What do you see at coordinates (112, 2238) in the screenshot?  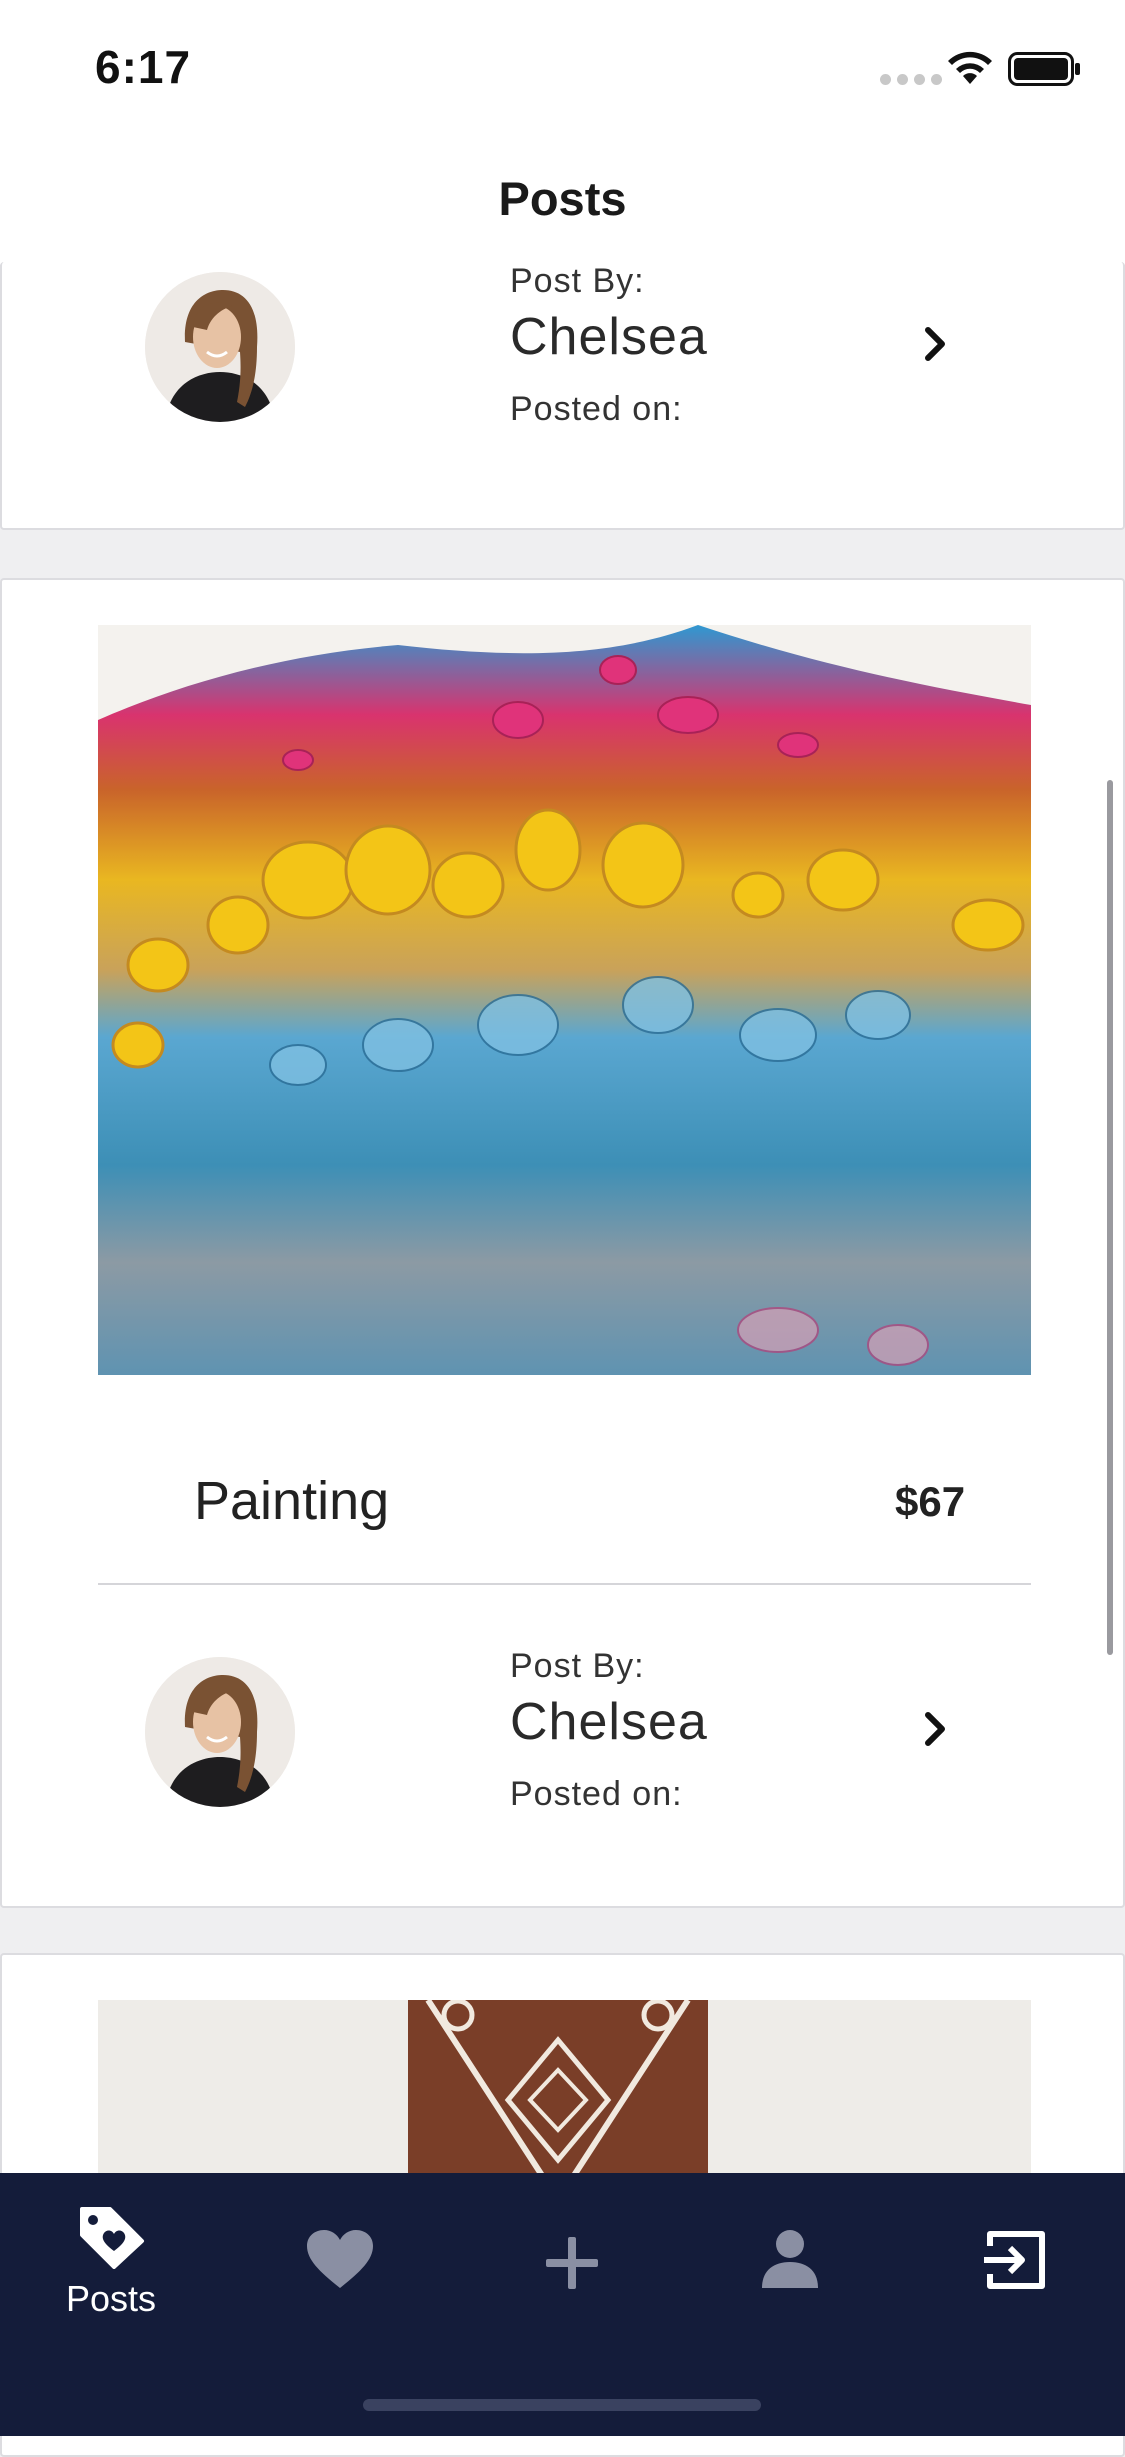 I see `tag-heart-icon` at bounding box center [112, 2238].